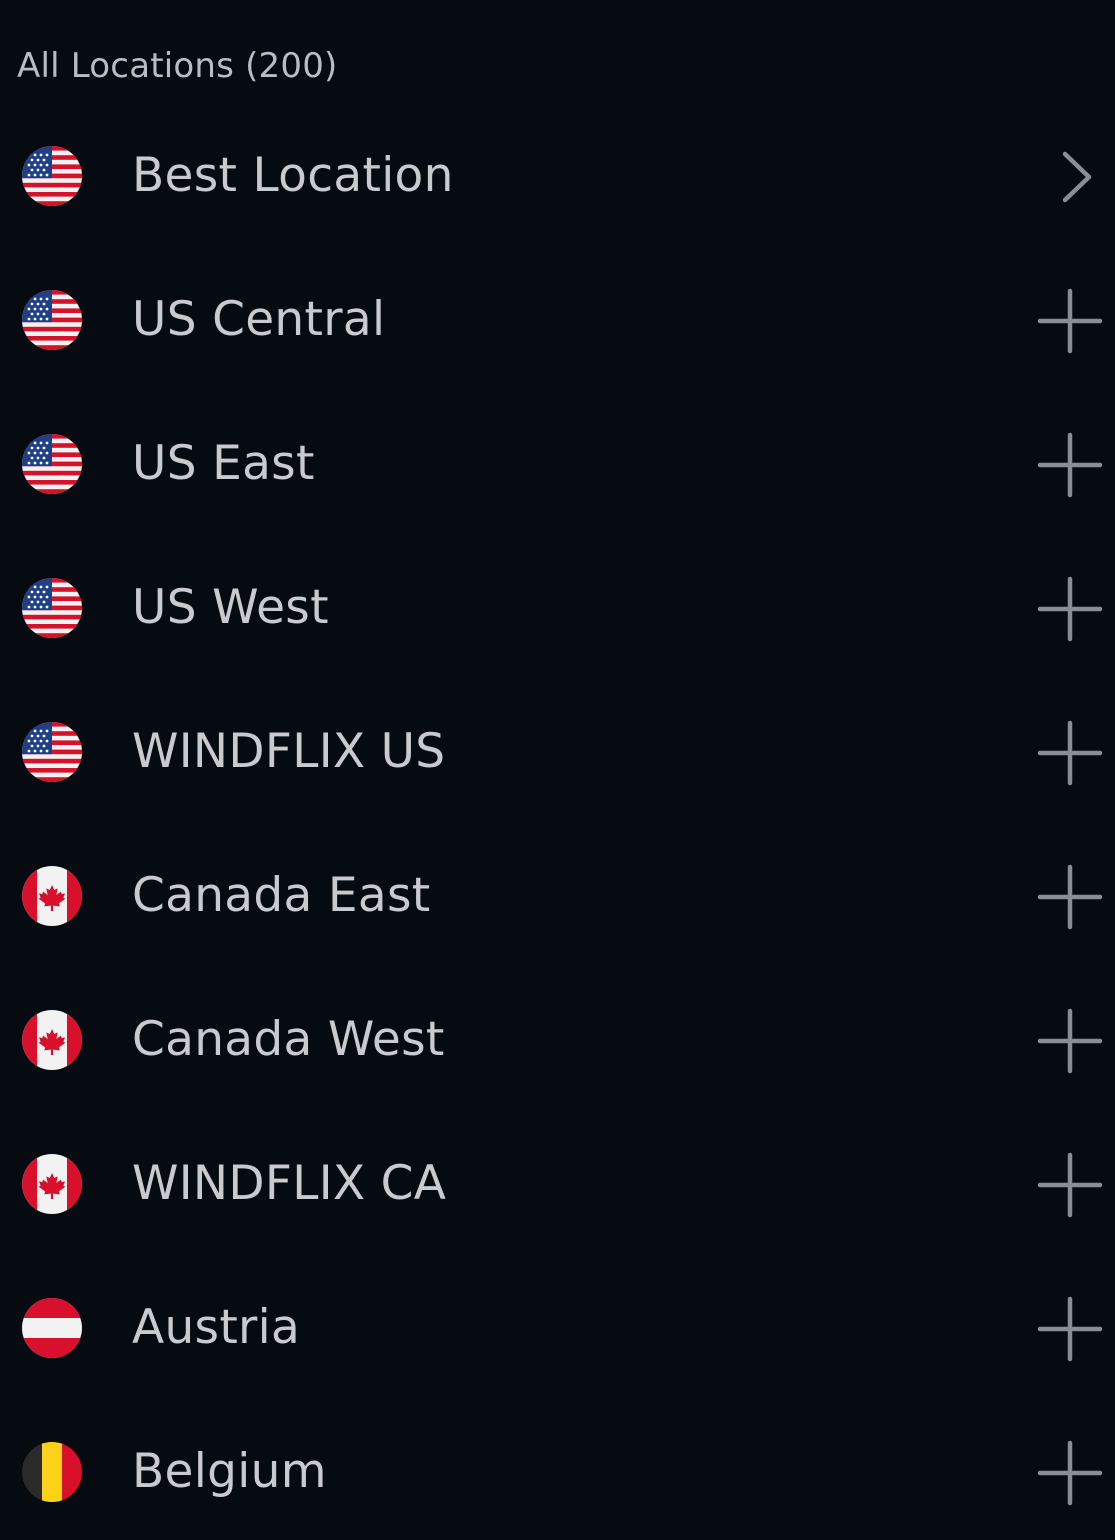 This screenshot has width=1115, height=1540. I want to click on location-label: WINDFLIX CA, so click(289, 1183).